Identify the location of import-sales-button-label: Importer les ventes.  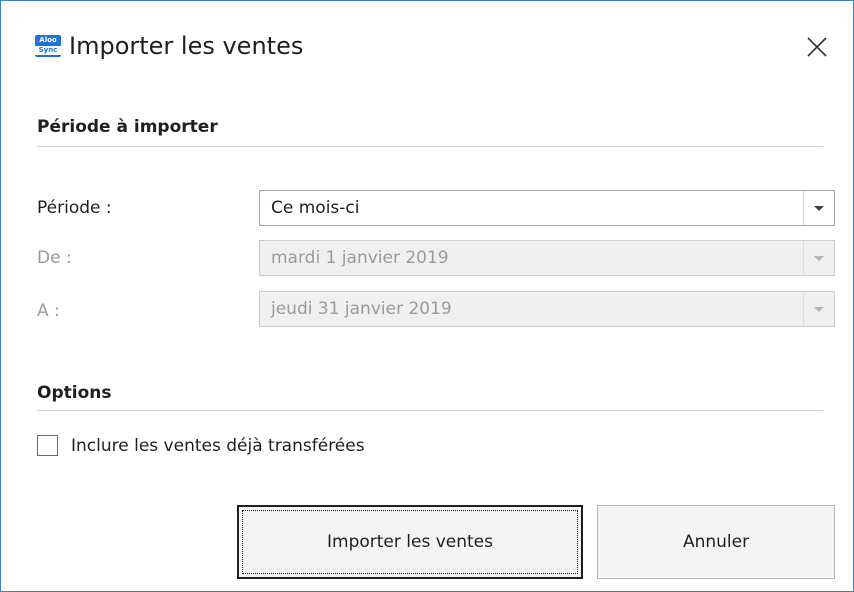
(410, 542).